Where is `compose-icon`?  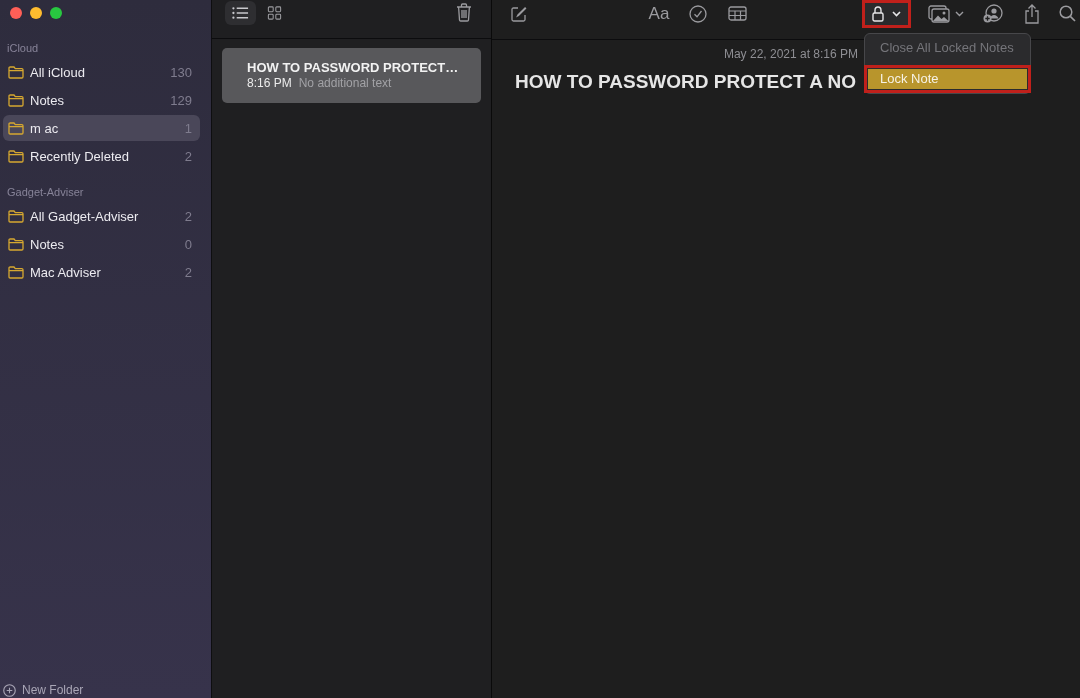 compose-icon is located at coordinates (519, 13).